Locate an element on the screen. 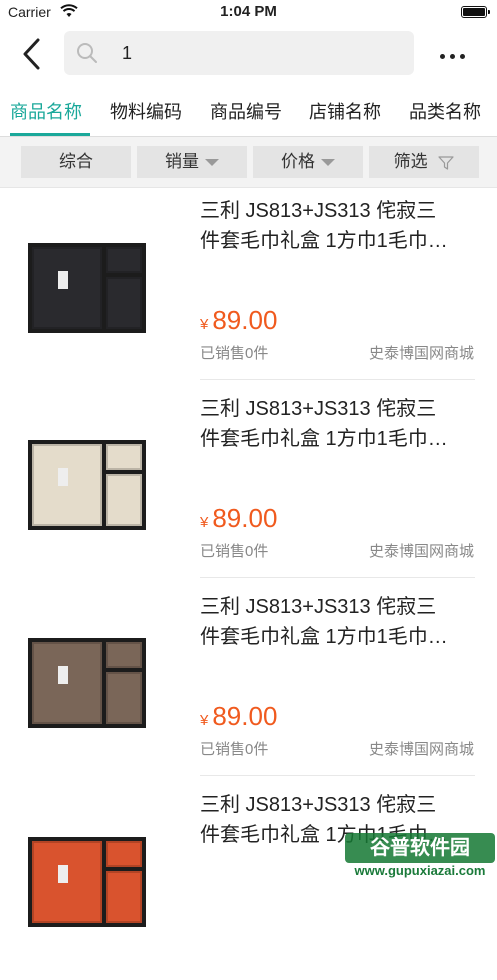 Image resolution: width=497 pixels, height=980 pixels. filter-funnel-icon is located at coordinates (446, 162).